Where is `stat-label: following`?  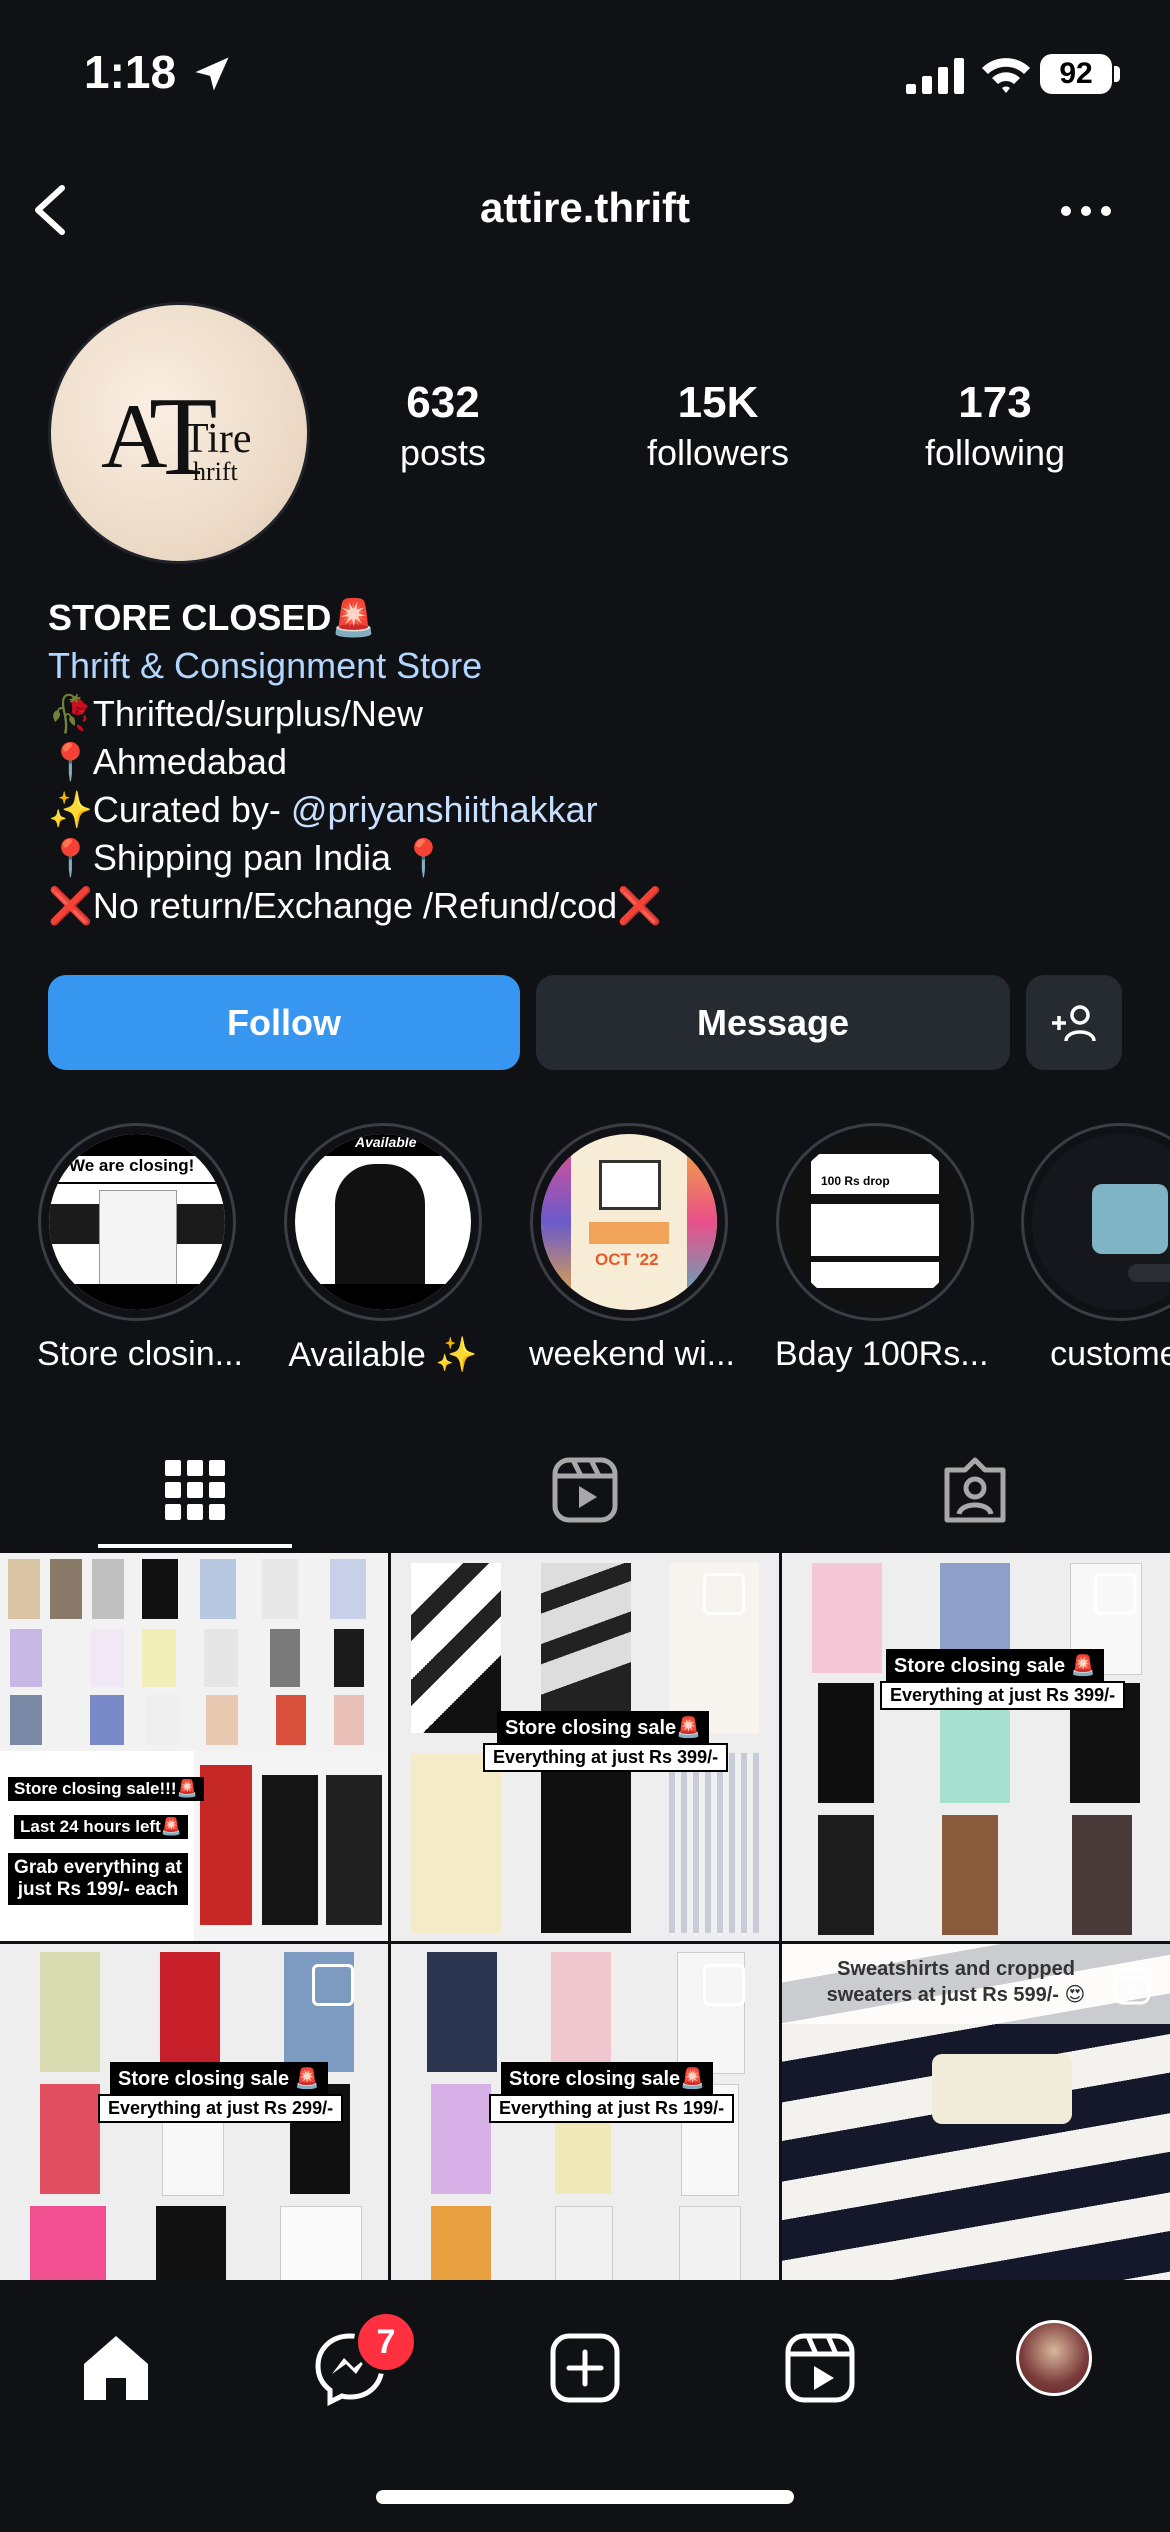 stat-label: following is located at coordinates (995, 452).